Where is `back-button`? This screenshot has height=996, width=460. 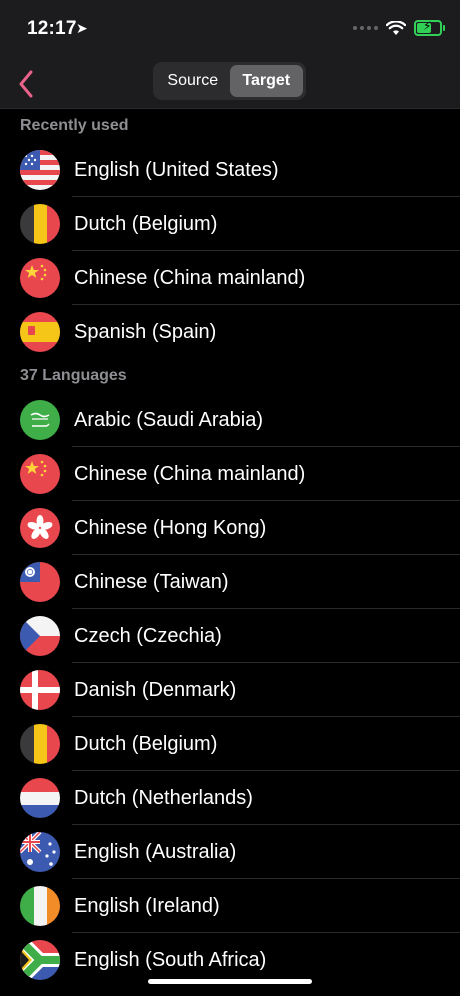 back-button is located at coordinates (26, 84).